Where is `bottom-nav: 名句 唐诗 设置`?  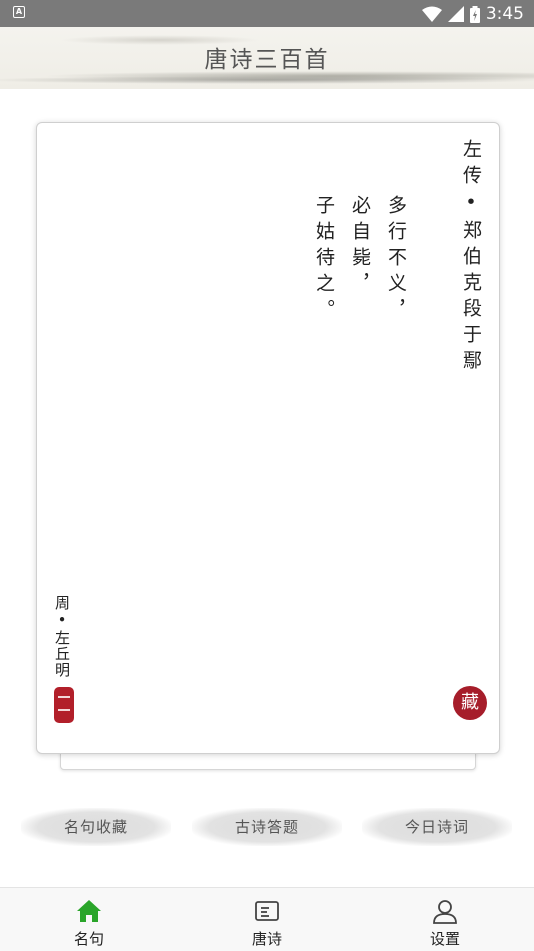 bottom-nav: 名句 唐诗 设置 is located at coordinates (267, 919).